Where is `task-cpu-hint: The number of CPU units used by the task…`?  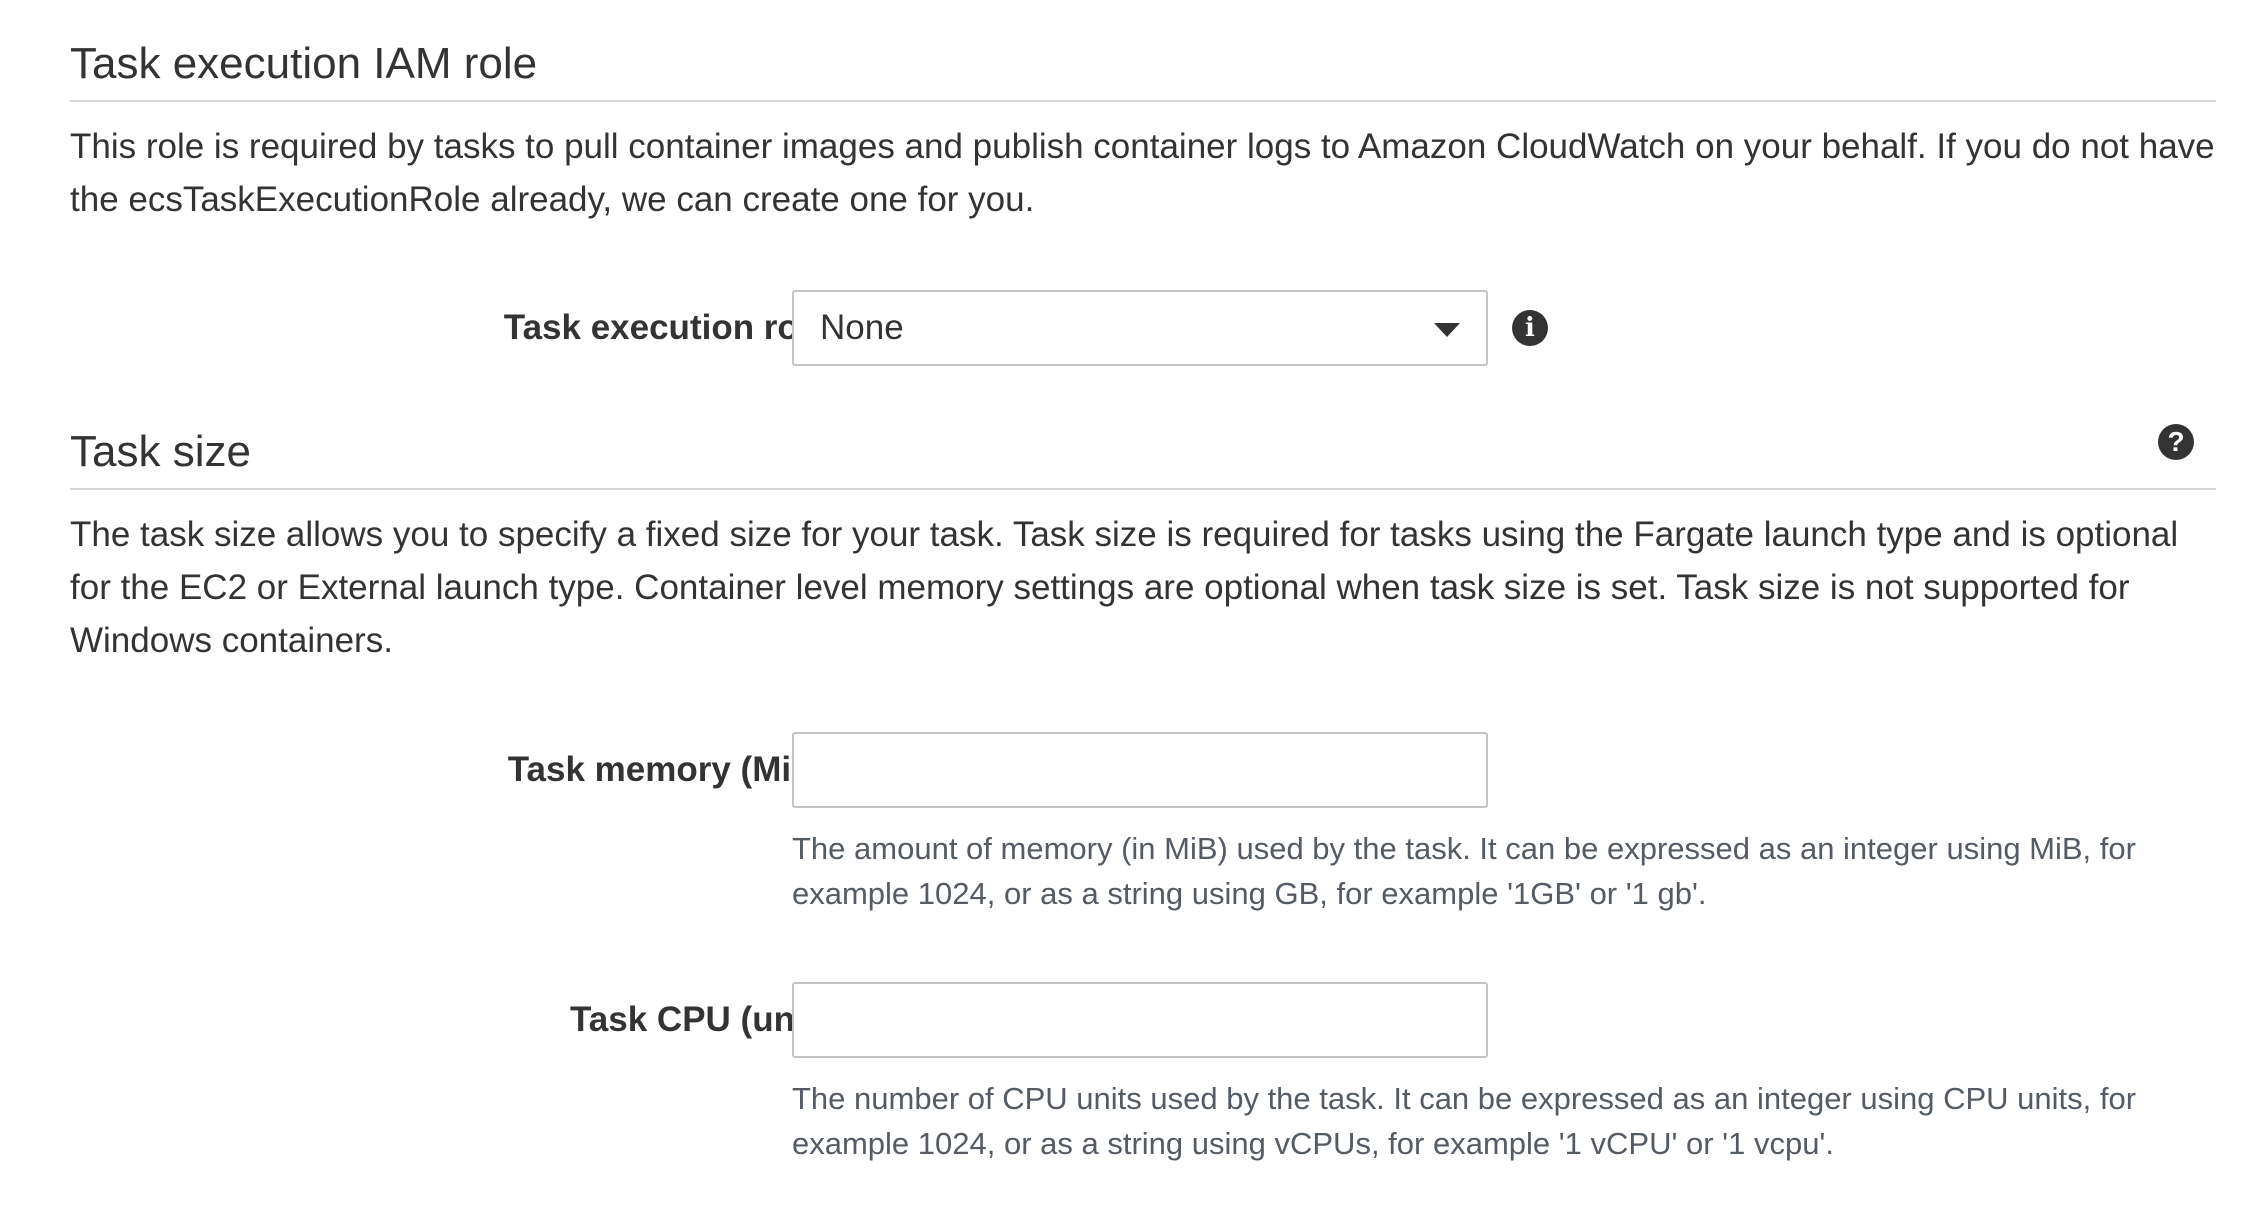
task-cpu-hint: The number of CPU units used by the task… is located at coordinates (1464, 1121).